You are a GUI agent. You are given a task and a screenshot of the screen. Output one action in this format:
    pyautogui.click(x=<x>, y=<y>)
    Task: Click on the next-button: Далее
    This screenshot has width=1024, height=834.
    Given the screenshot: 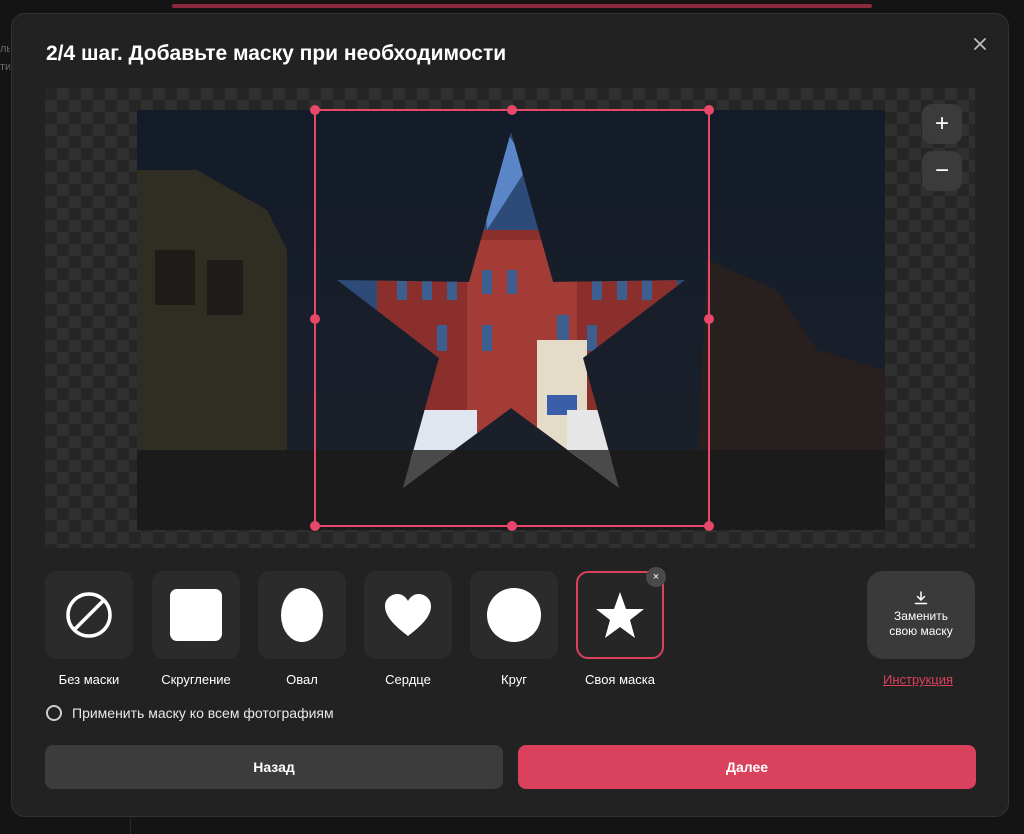 What is the action you would take?
    pyautogui.click(x=747, y=767)
    